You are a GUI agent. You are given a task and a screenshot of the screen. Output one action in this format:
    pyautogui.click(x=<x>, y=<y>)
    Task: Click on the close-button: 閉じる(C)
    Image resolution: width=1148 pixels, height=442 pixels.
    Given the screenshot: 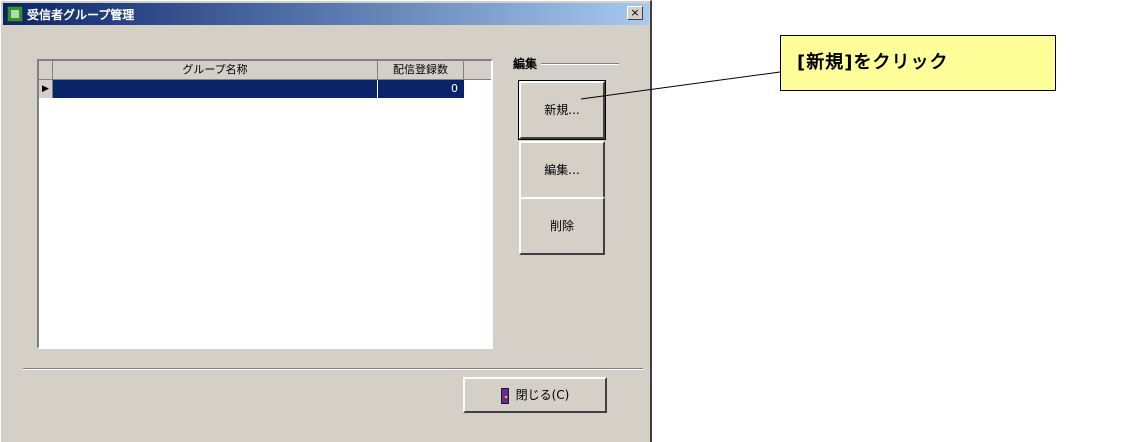 What is the action you would take?
    pyautogui.click(x=535, y=395)
    